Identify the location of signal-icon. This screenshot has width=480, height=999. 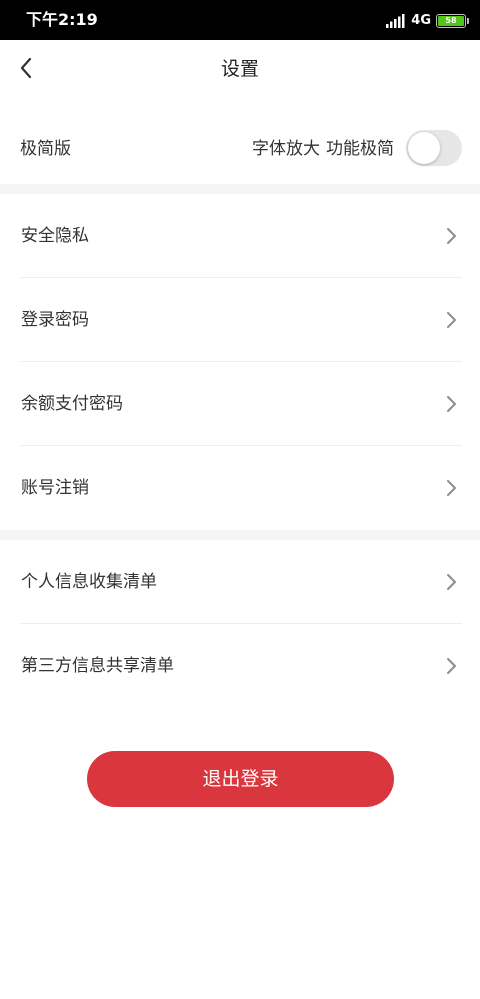
(395, 21).